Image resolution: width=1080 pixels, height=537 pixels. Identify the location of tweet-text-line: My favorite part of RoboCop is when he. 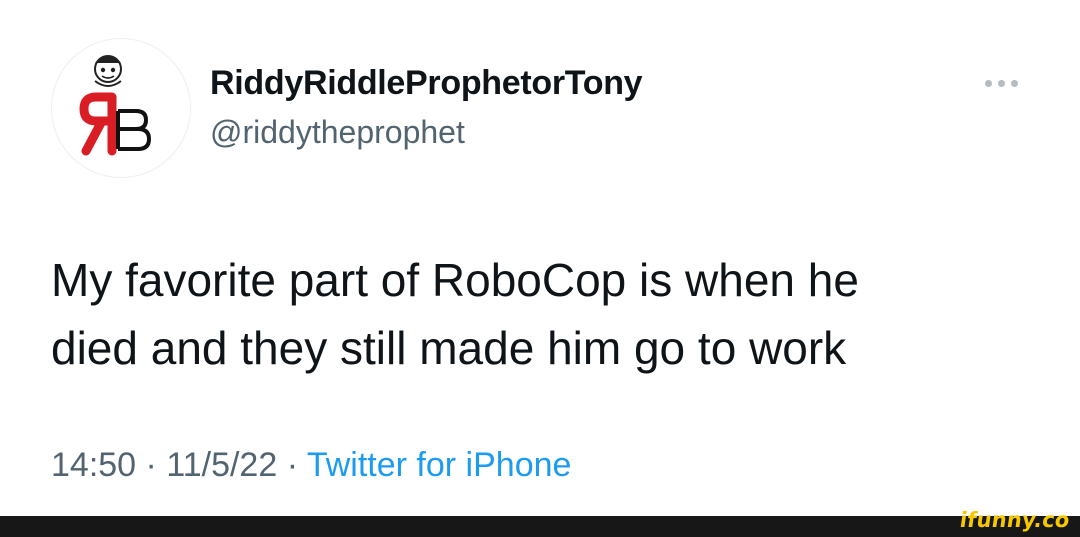
(455, 280).